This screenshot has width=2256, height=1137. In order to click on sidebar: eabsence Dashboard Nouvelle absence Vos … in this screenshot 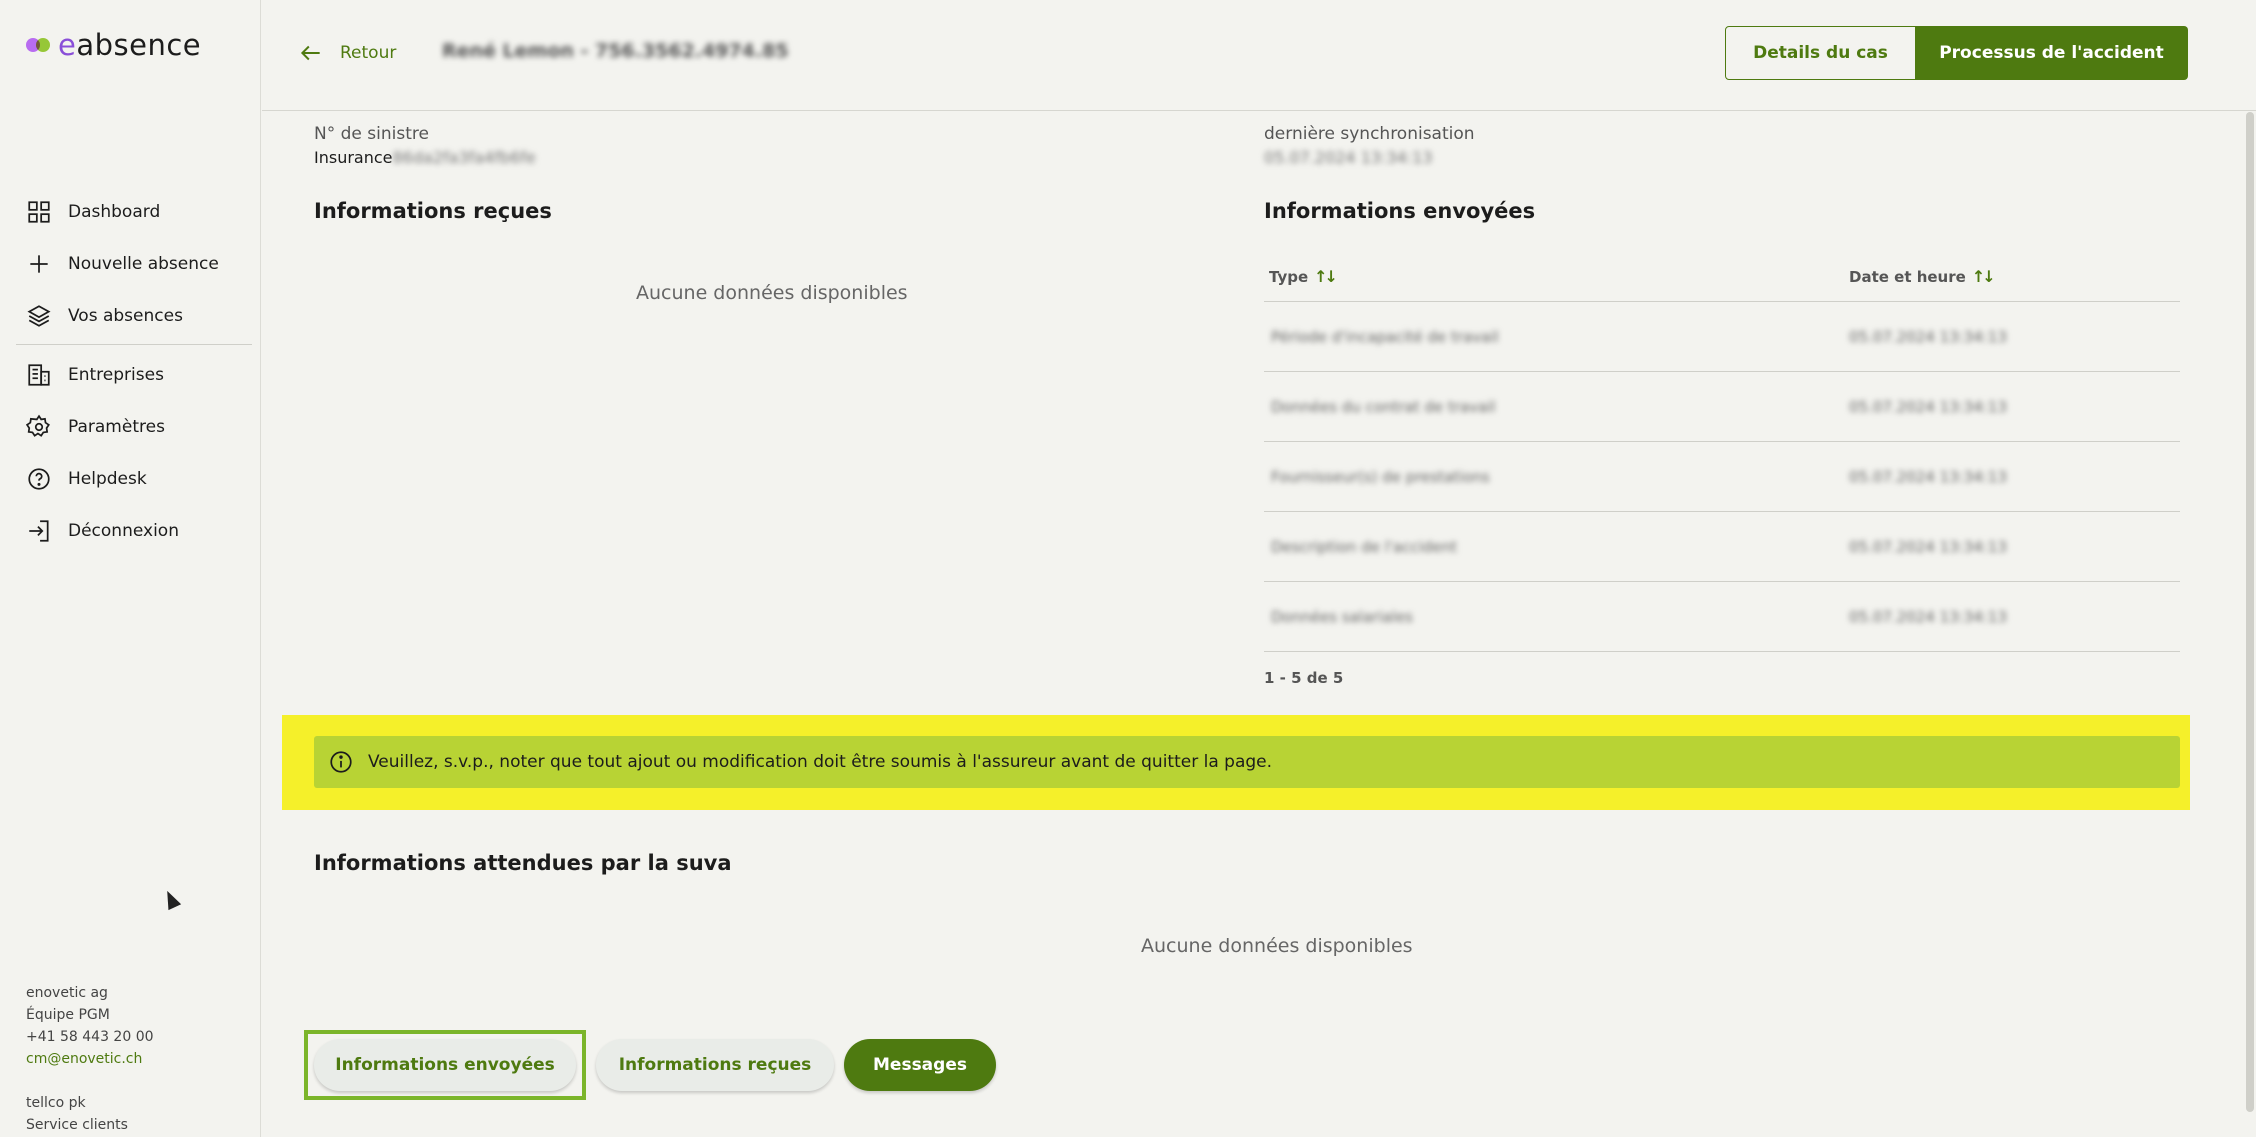, I will do `click(130, 568)`.